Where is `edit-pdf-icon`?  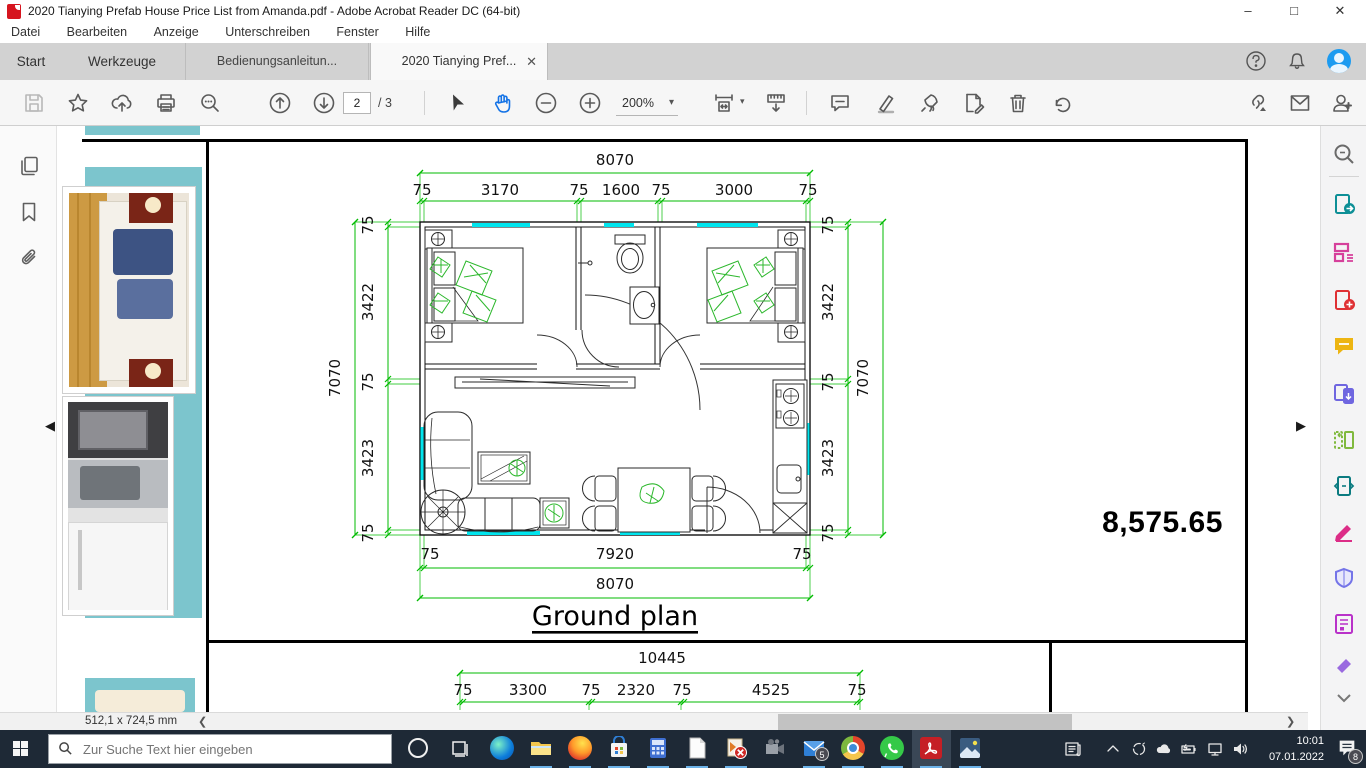
edit-pdf-icon is located at coordinates (1344, 252).